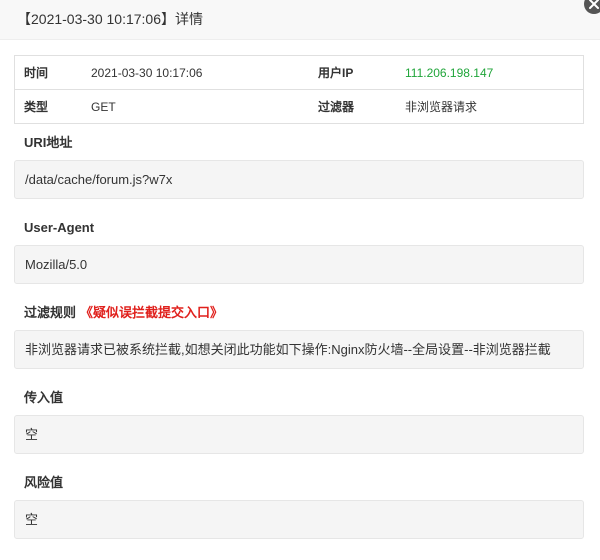 The width and height of the screenshot is (600, 560). What do you see at coordinates (151, 312) in the screenshot?
I see `false-positive-report-link: 《疑似误拦截提交入口》` at bounding box center [151, 312].